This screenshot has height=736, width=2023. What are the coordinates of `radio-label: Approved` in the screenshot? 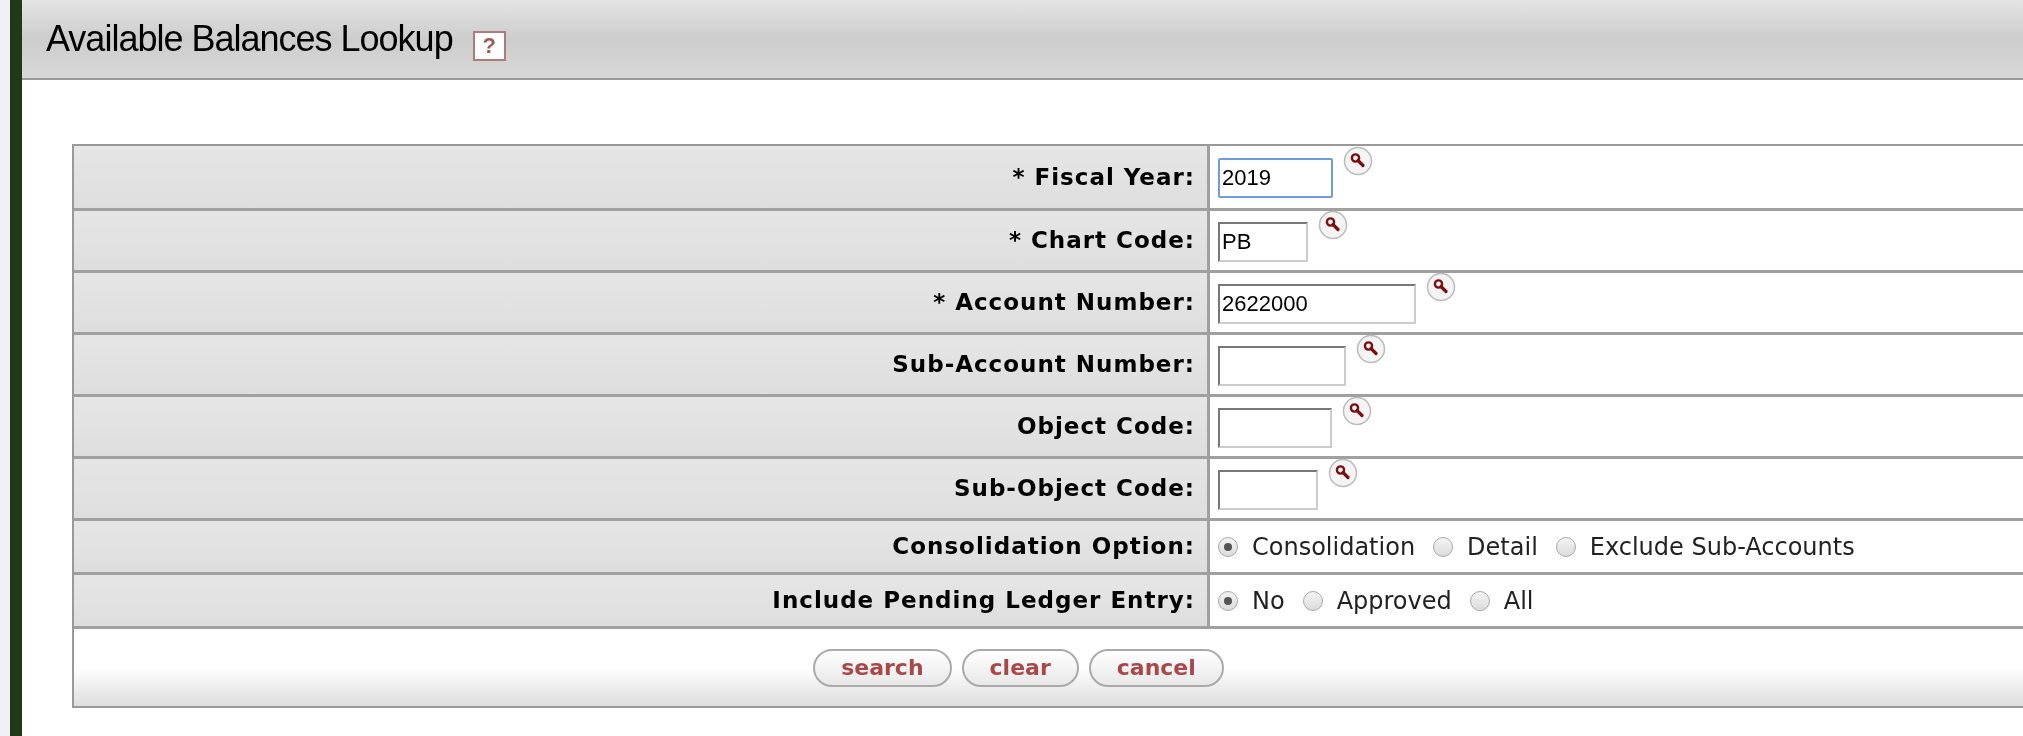 It's located at (1394, 601).